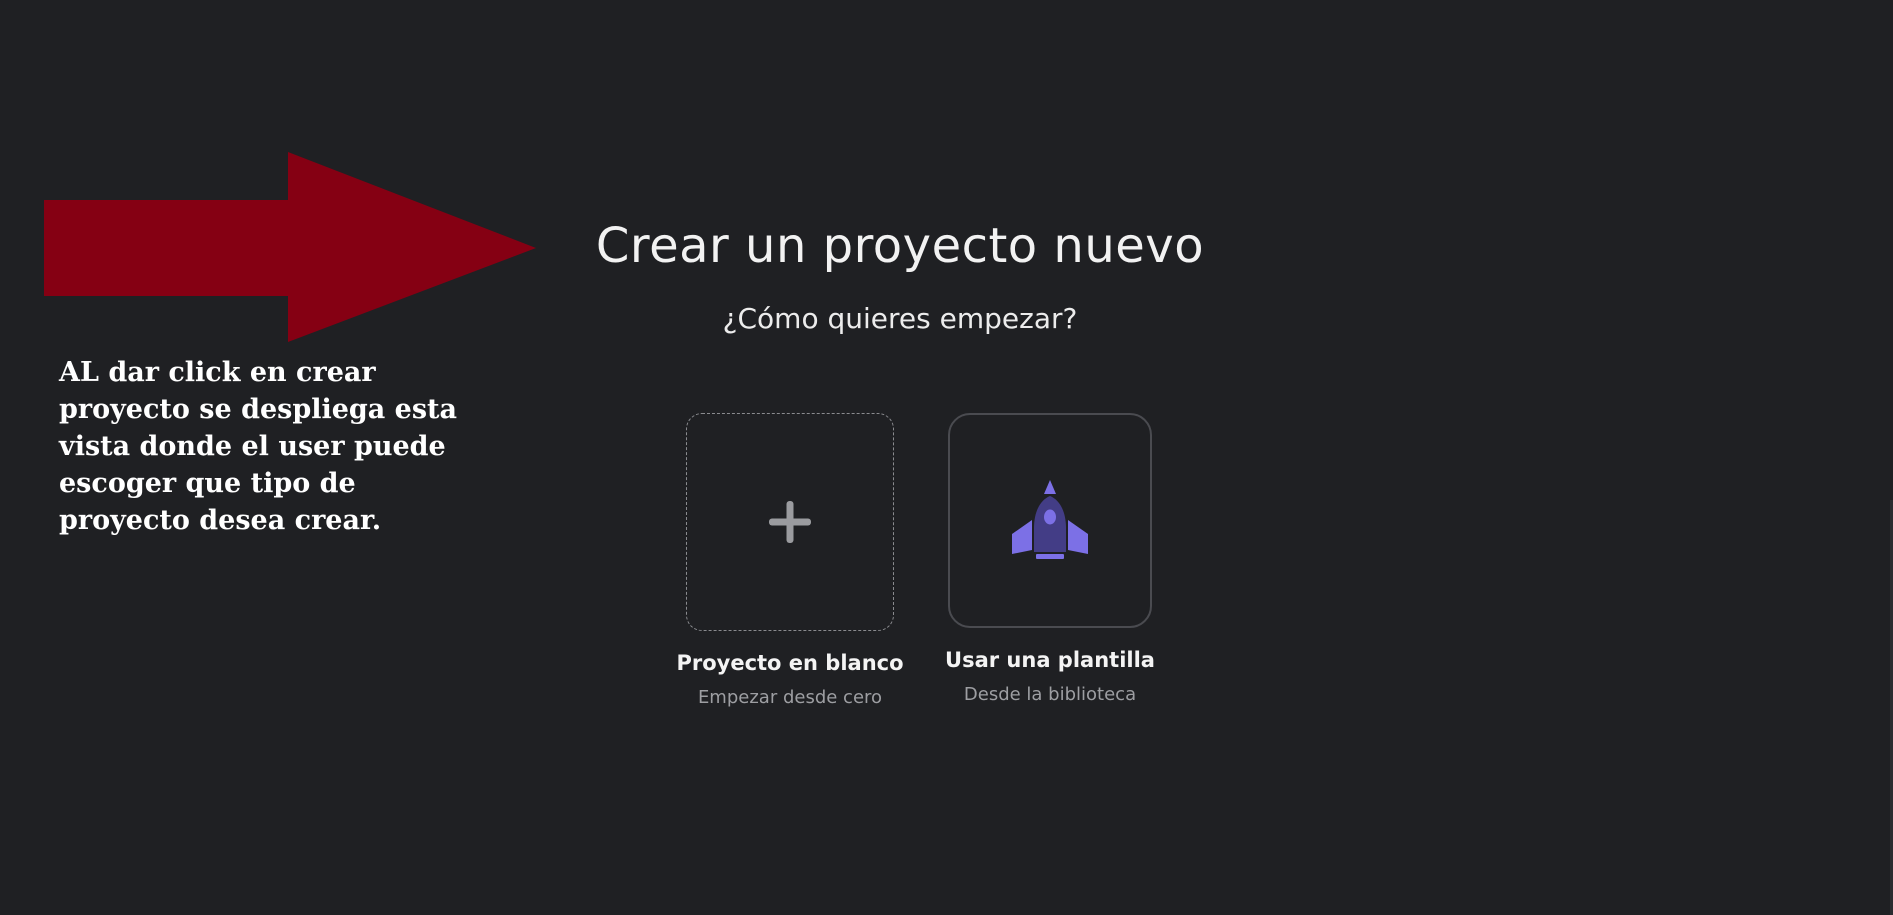 This screenshot has width=1893, height=915. Describe the element at coordinates (790, 663) in the screenshot. I see `blank-project-label: Proyecto en blanco` at that location.